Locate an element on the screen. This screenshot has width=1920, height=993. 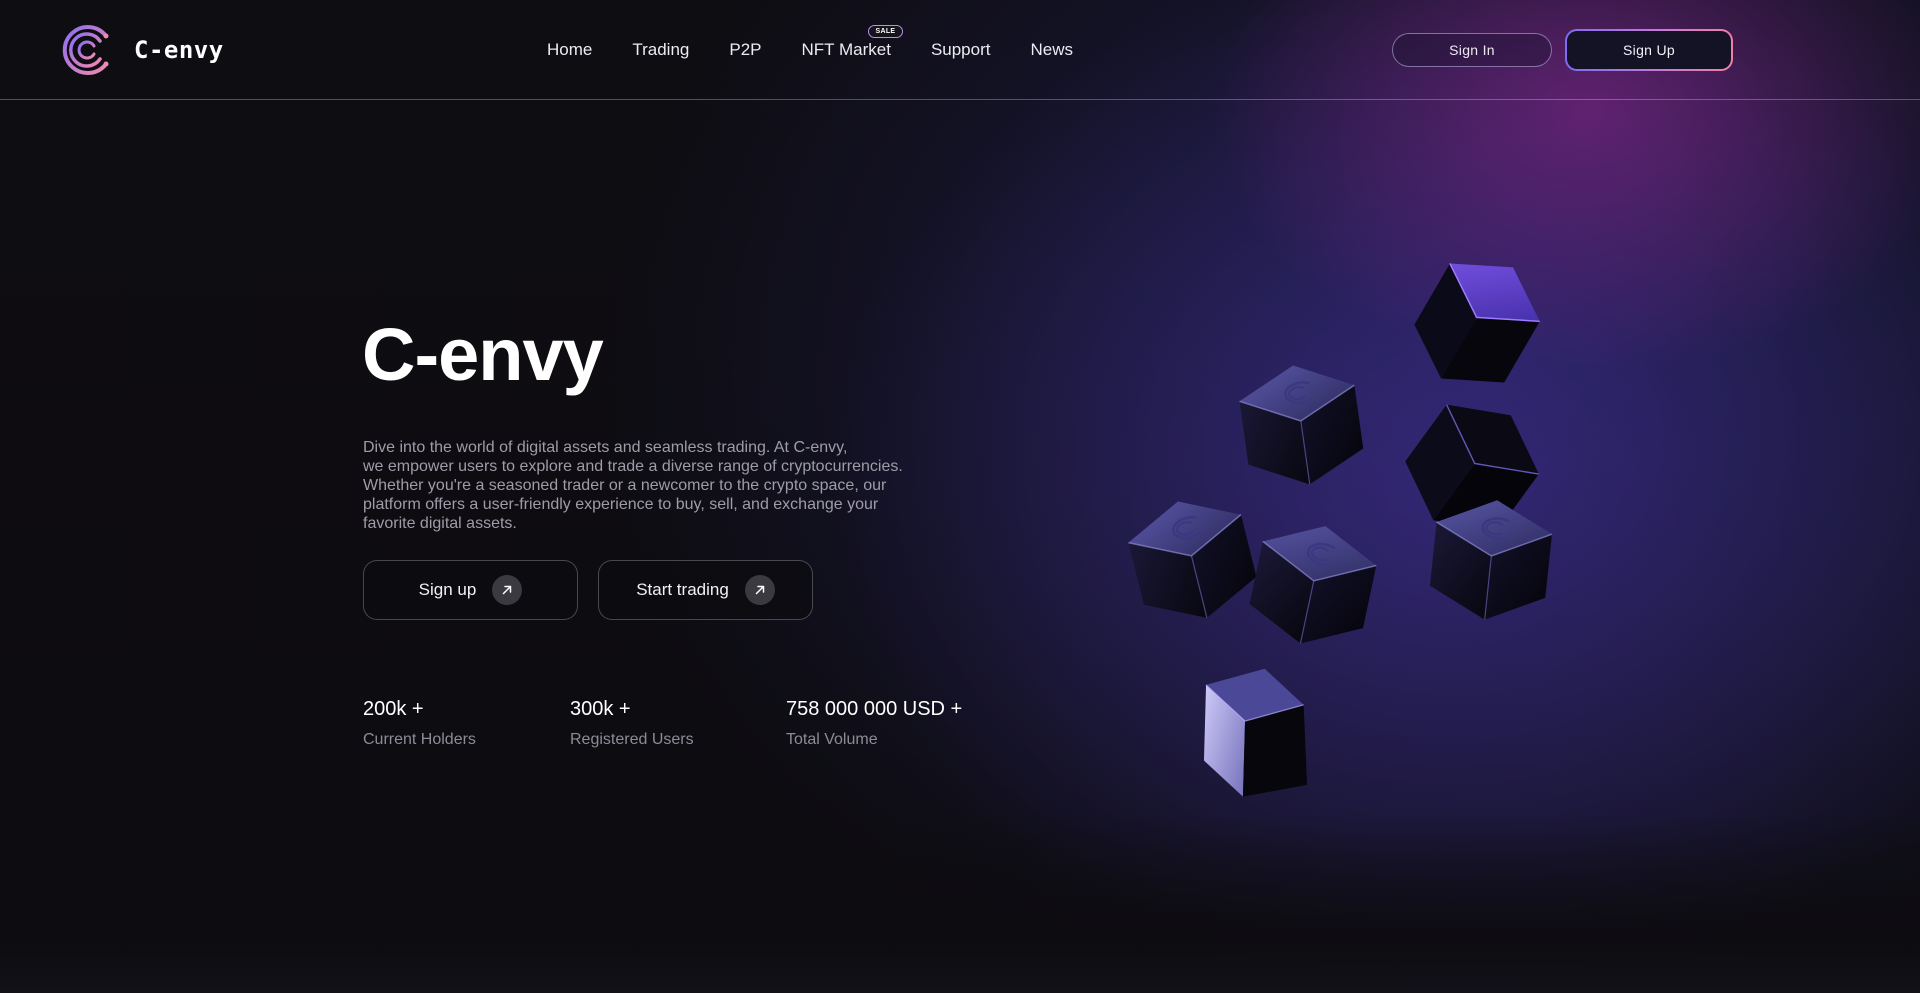
nav-p2p: P2P is located at coordinates (745, 50).